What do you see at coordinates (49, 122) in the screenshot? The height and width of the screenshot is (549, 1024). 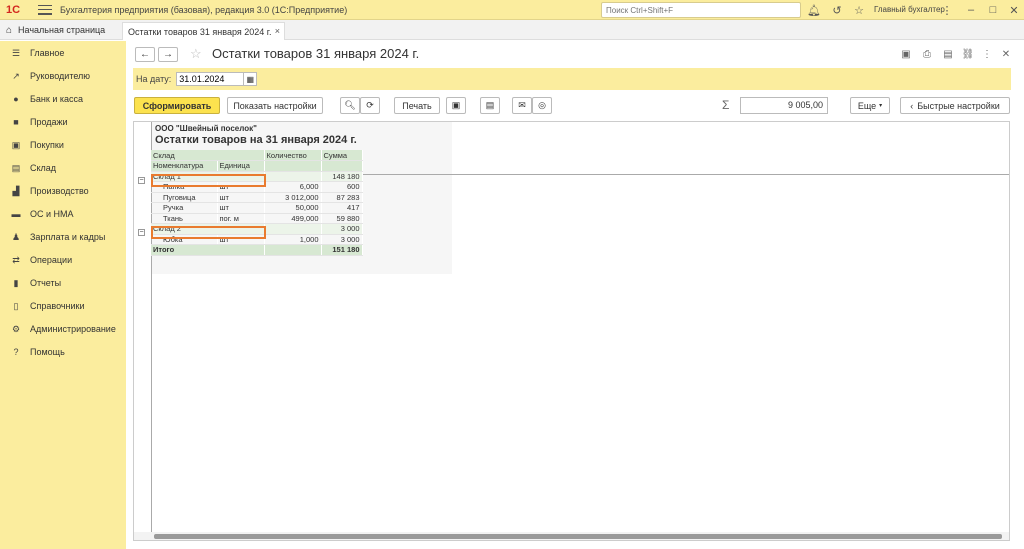 I see `sidebar-item-label: Продажи` at bounding box center [49, 122].